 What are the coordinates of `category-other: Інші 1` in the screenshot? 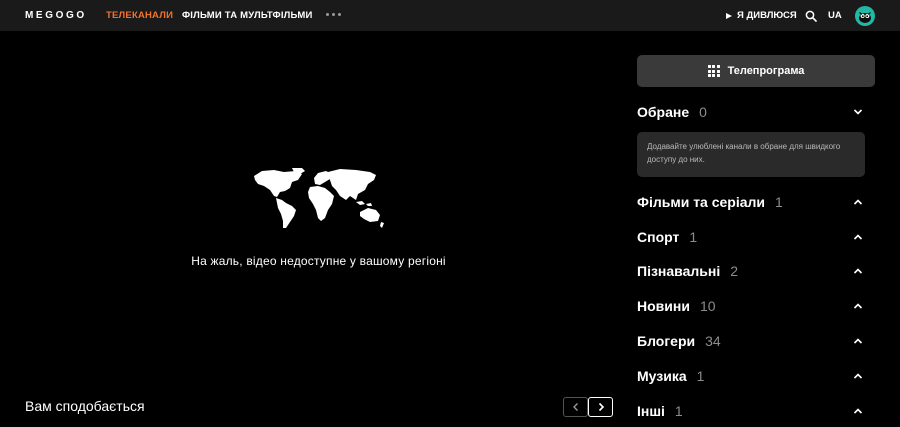 It's located at (756, 411).